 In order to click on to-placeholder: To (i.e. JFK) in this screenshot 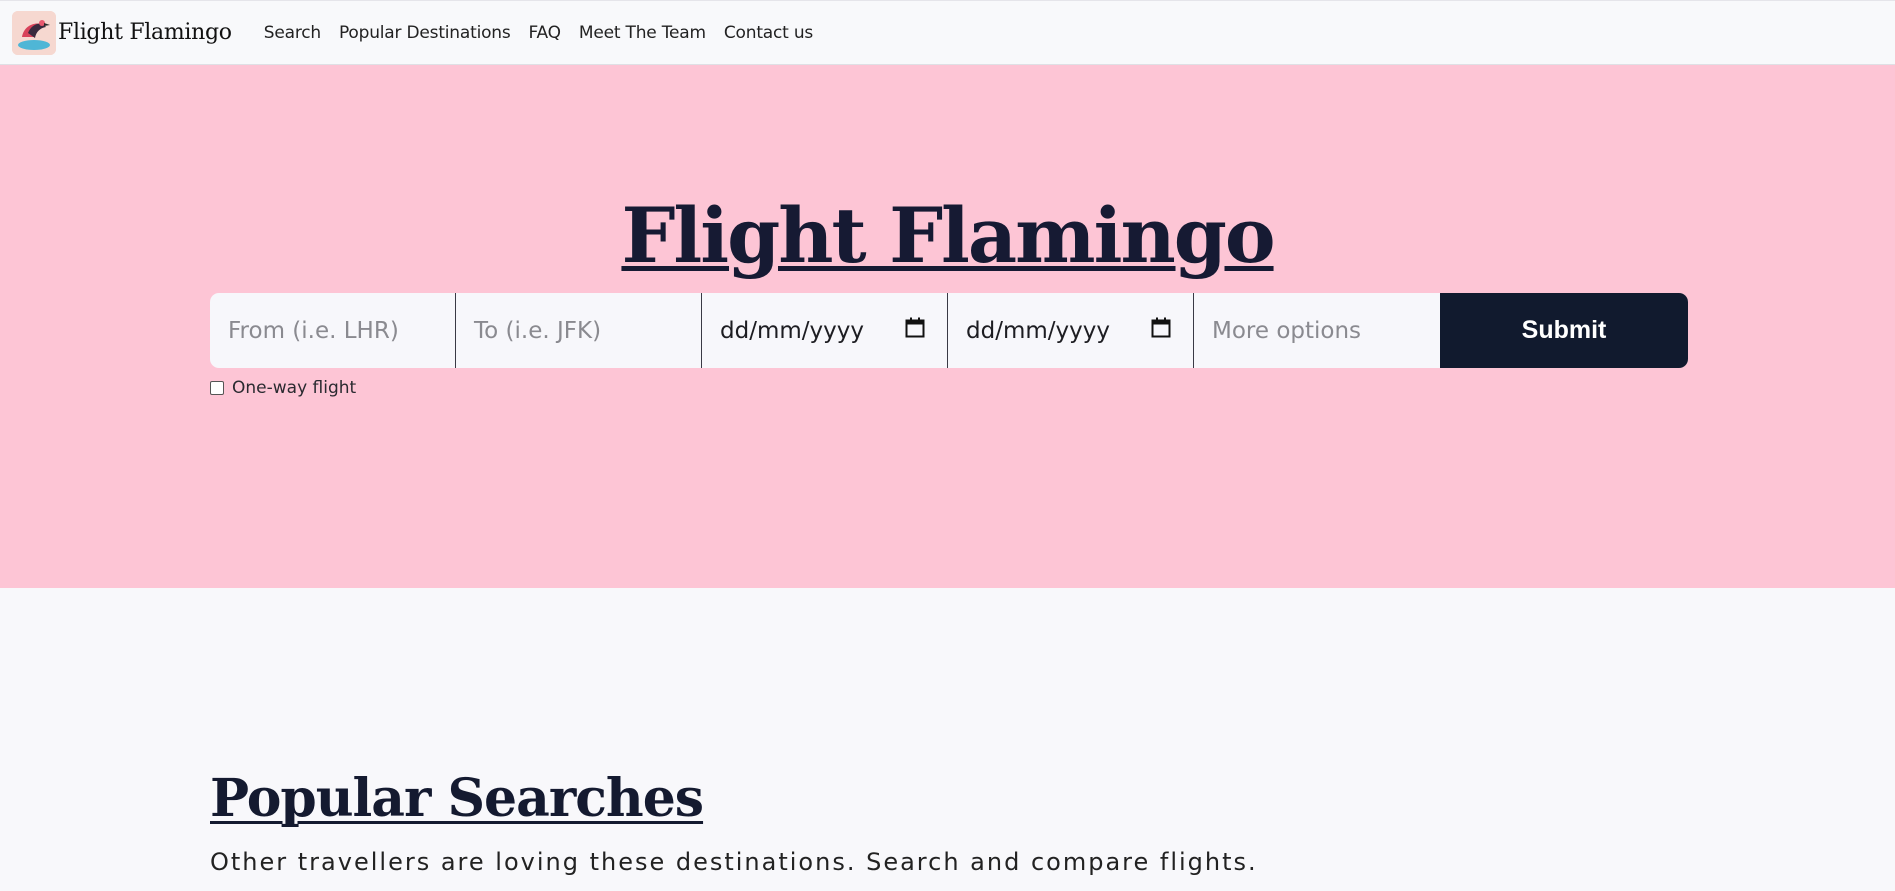, I will do `click(538, 330)`.